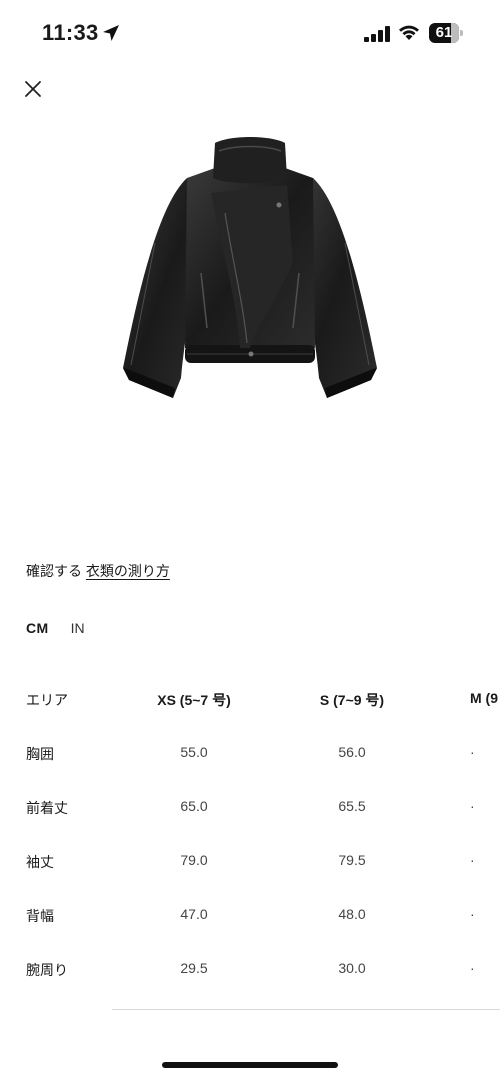 The width and height of the screenshot is (500, 1080). Describe the element at coordinates (352, 914) in the screenshot. I see `cell-s: 48.0` at that location.